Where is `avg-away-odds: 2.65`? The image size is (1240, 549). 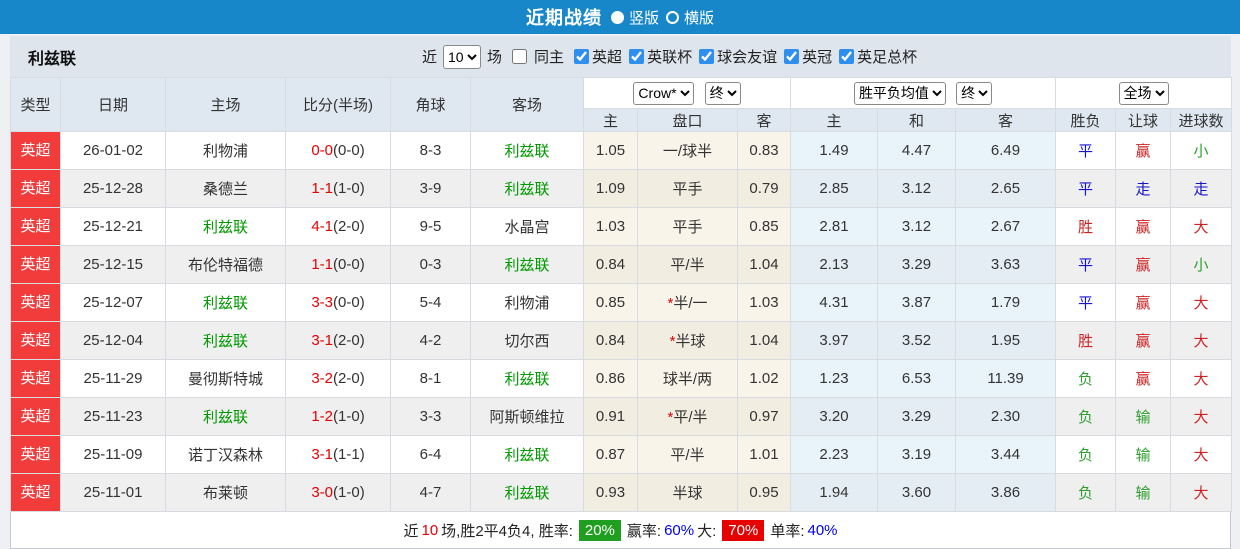 avg-away-odds: 2.65 is located at coordinates (1006, 188).